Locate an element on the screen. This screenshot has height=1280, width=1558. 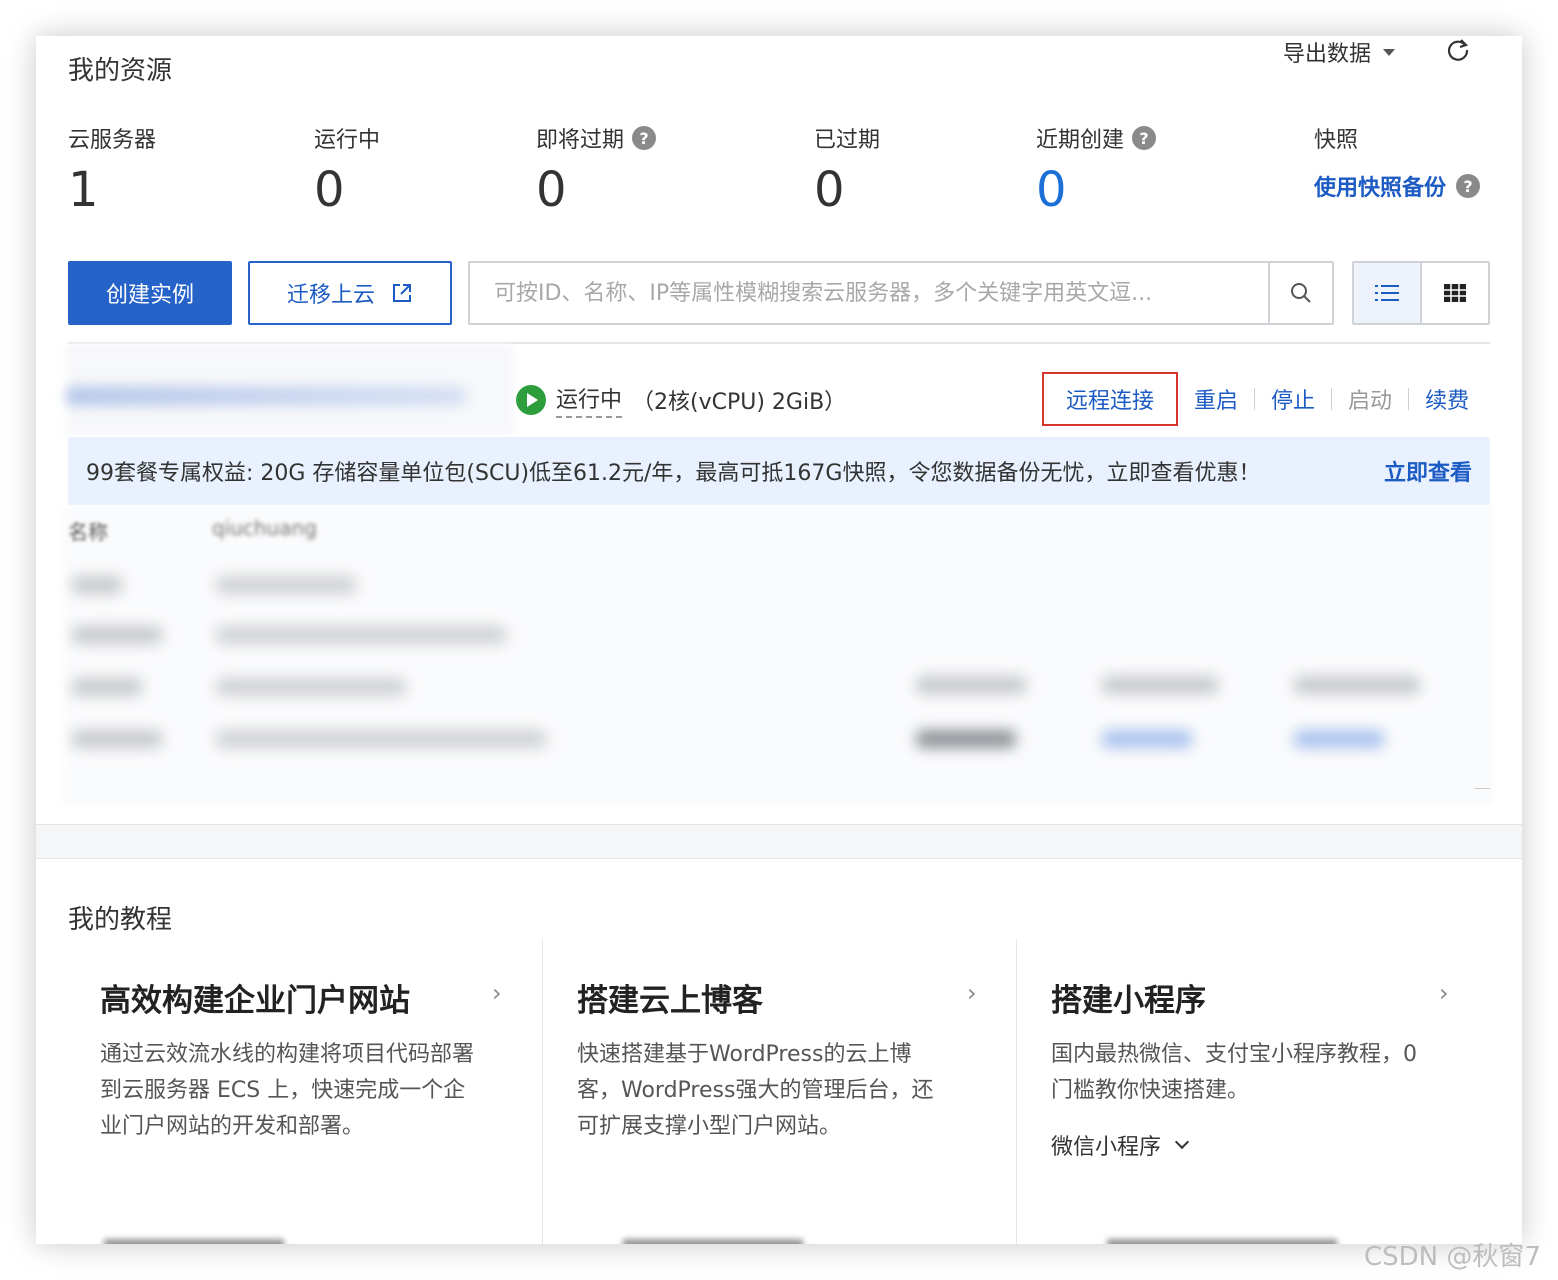
tutorials-title: 我的教程 is located at coordinates (120, 920).